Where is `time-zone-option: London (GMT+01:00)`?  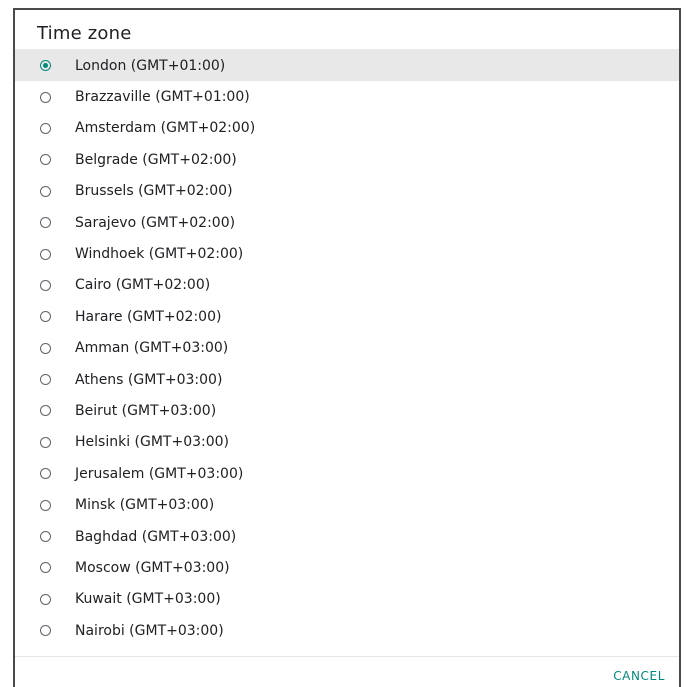 time-zone-option: London (GMT+01:00) is located at coordinates (347, 66).